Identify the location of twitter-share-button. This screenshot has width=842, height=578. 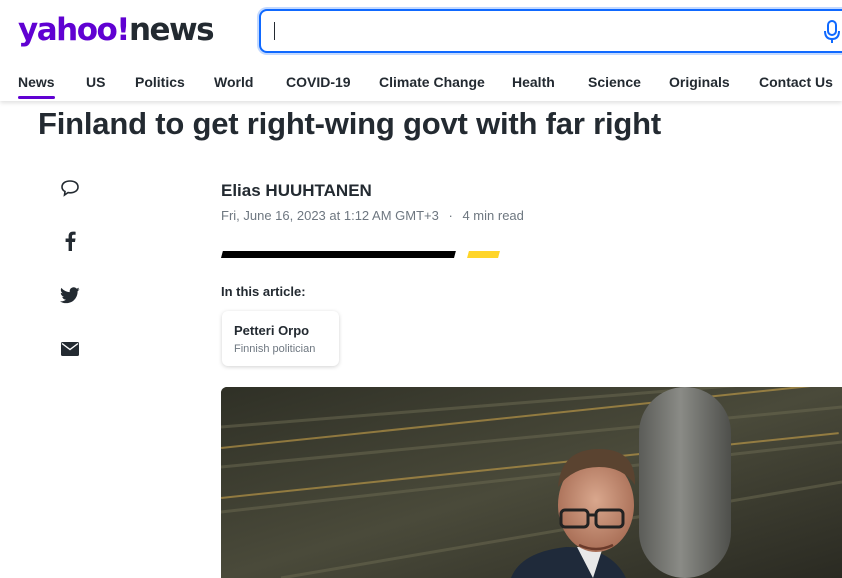
(70, 295).